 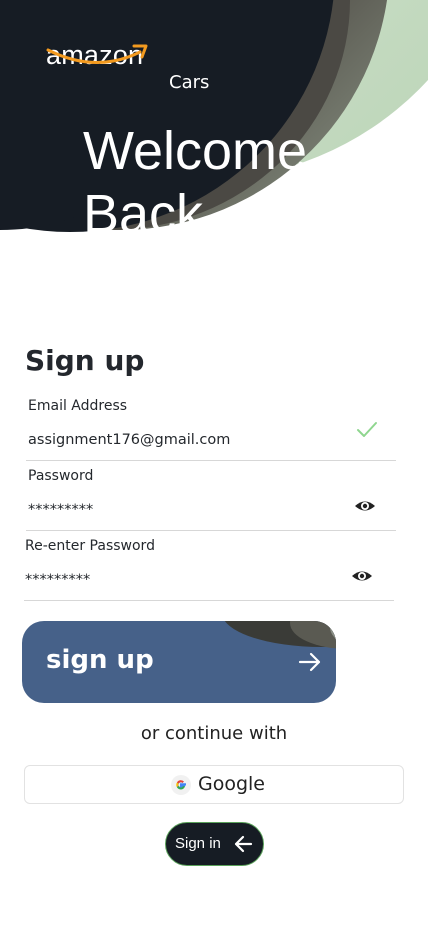 I want to click on email-input: assignment176@gmail.com, so click(x=129, y=440).